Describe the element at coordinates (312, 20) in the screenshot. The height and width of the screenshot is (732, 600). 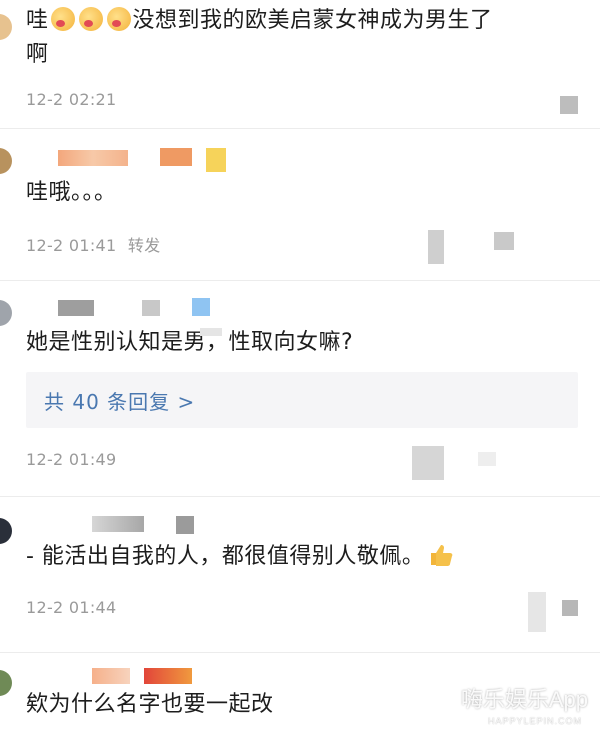
I see `comment-text-body: 没想到我的欧美启蒙女神成为男生了` at that location.